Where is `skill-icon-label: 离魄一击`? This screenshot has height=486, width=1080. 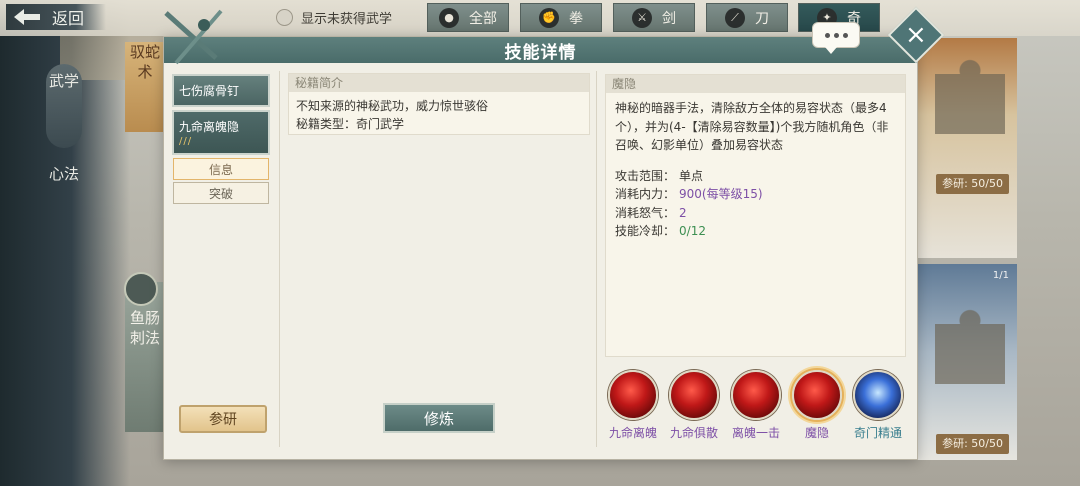
skill-icon-label: 离魄一击 is located at coordinates (755, 433).